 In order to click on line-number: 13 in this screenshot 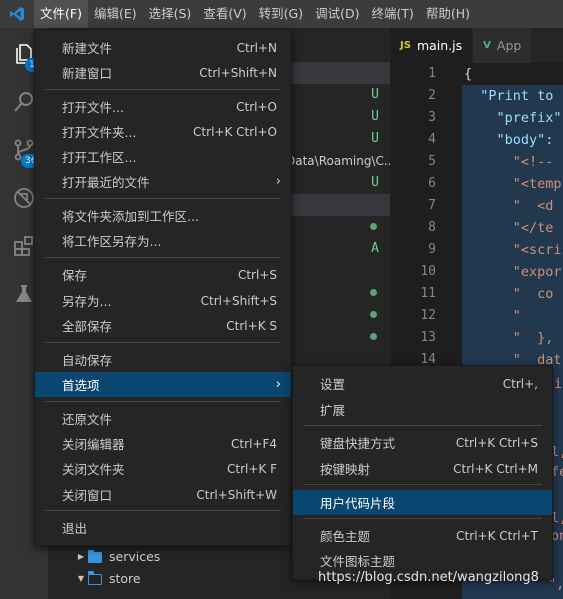, I will do `click(428, 337)`.